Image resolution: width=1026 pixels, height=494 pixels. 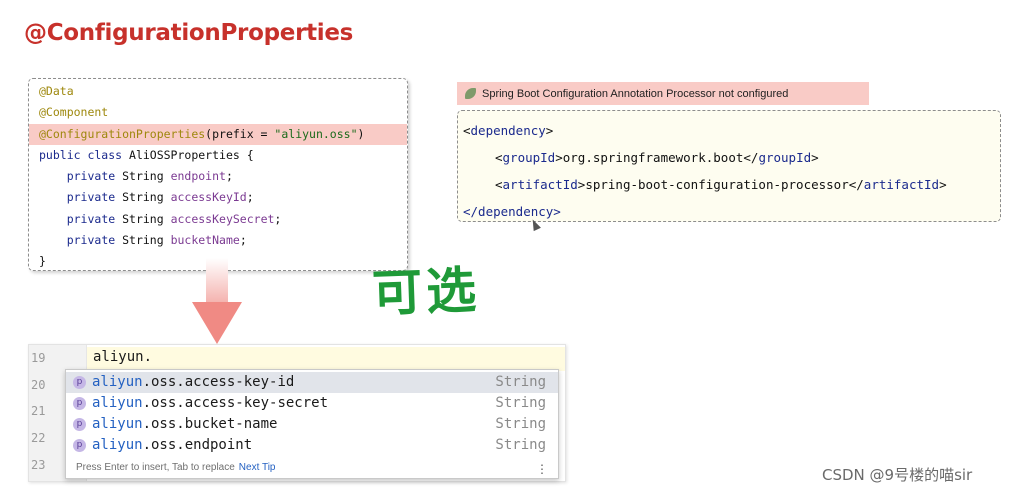 I want to click on watermark: CSDN @9号楼的喵sir, so click(x=897, y=475).